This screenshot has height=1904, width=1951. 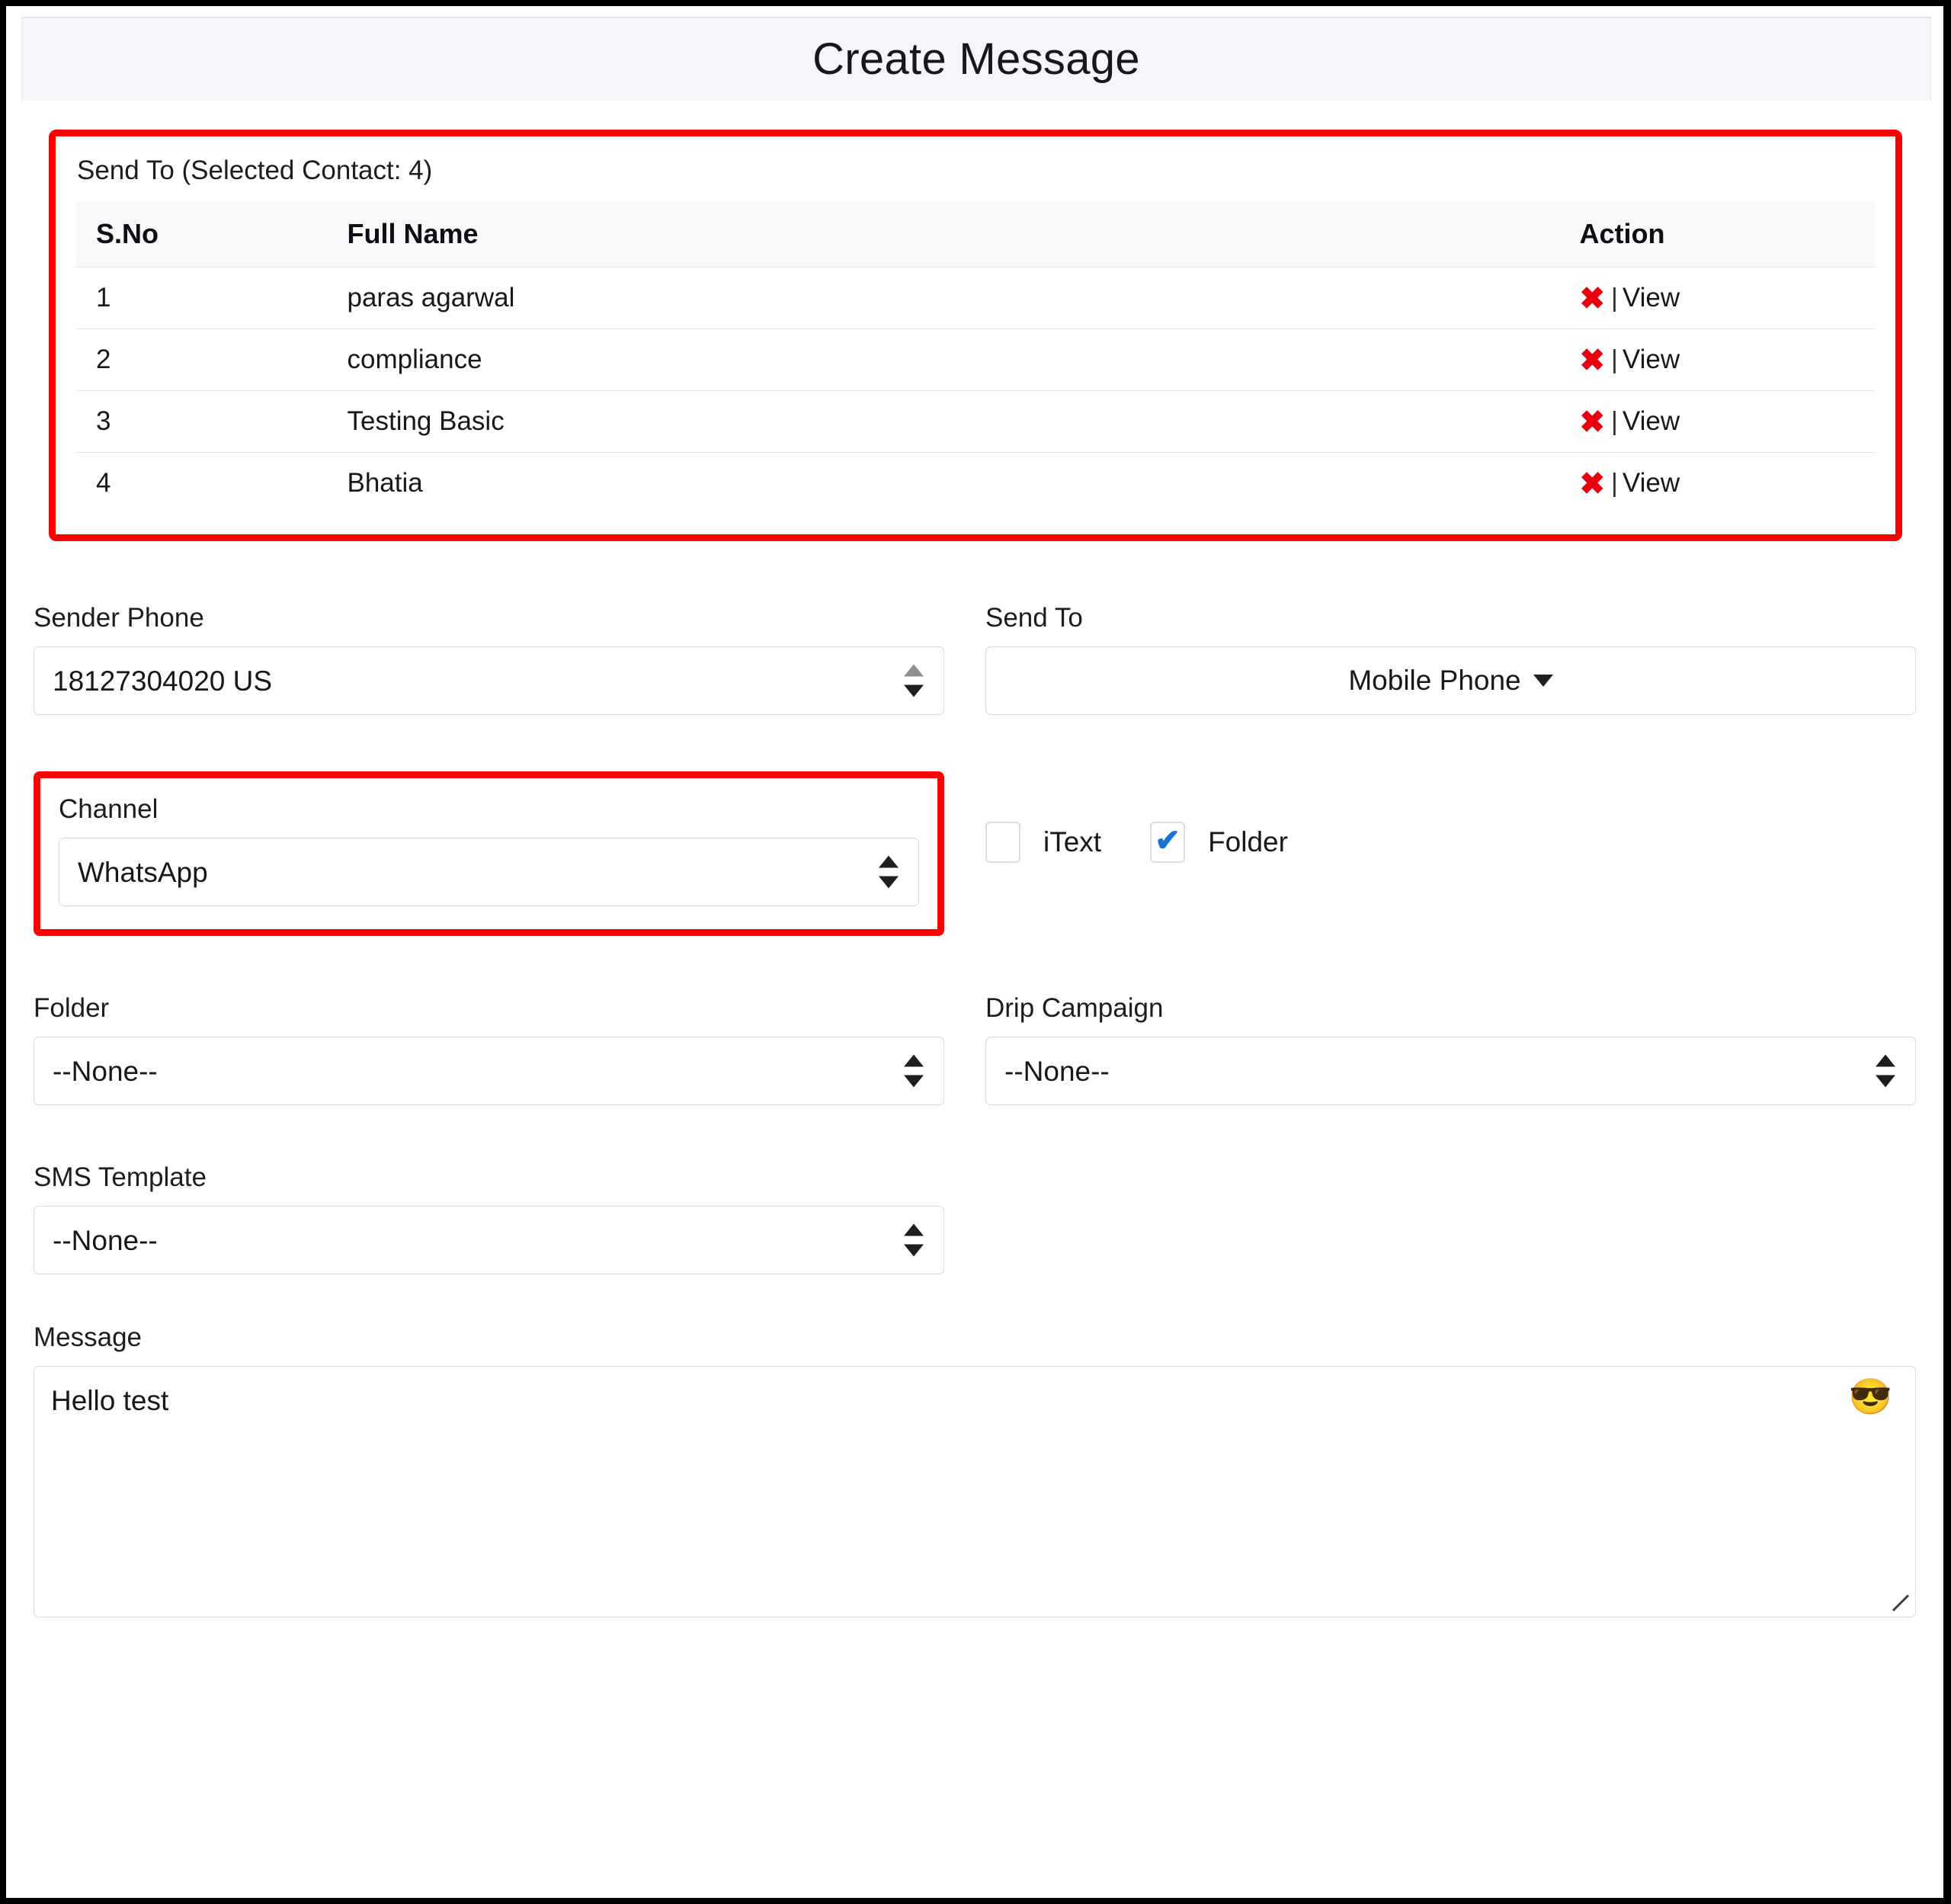 I want to click on drip-campaign-label: Drip Campaign, so click(x=1074, y=1008).